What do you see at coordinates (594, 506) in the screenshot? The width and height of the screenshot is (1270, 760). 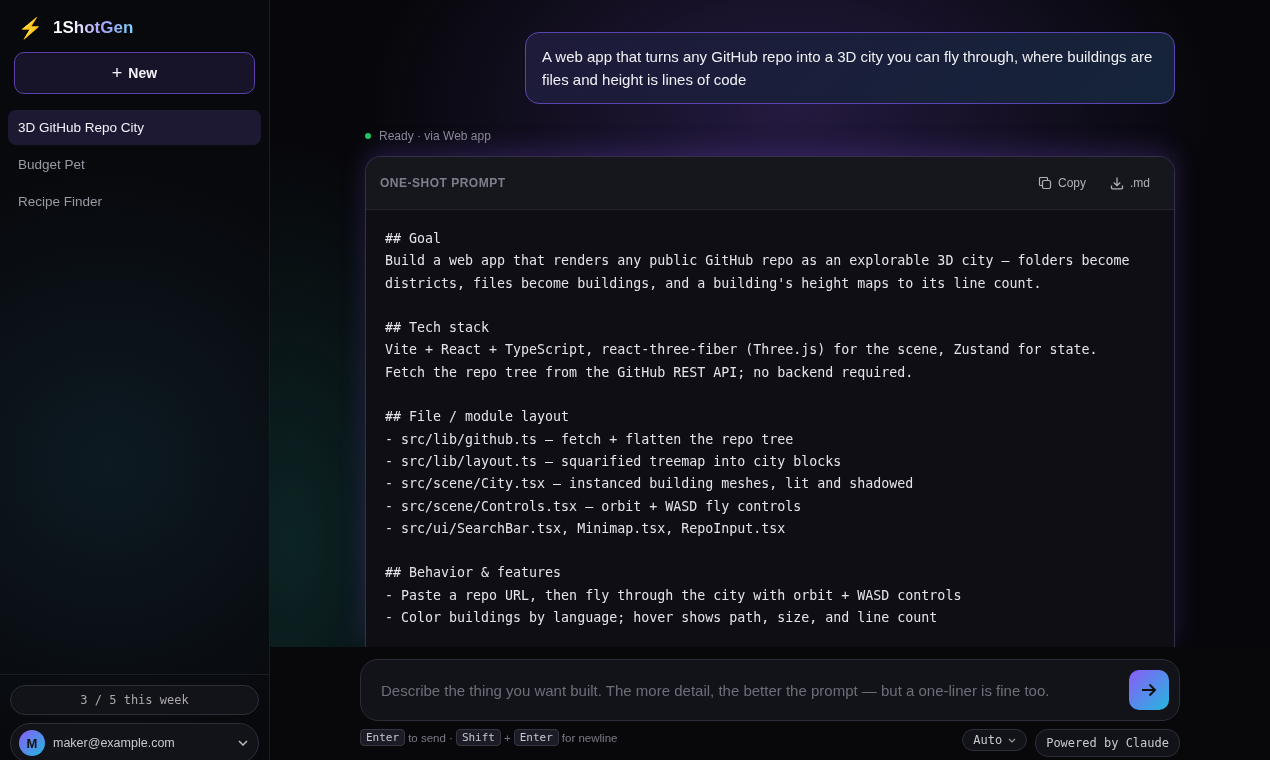 I see `code-line: - src/scene/Controls.tsx — orbit + WASD fly controls` at bounding box center [594, 506].